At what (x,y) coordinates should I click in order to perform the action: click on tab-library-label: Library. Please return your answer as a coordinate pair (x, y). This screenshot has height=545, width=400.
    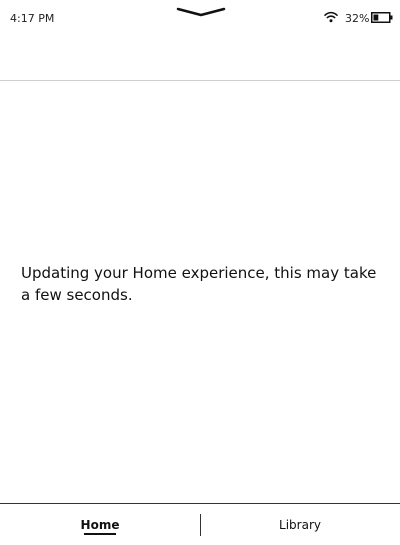
    Looking at the image, I should click on (300, 524).